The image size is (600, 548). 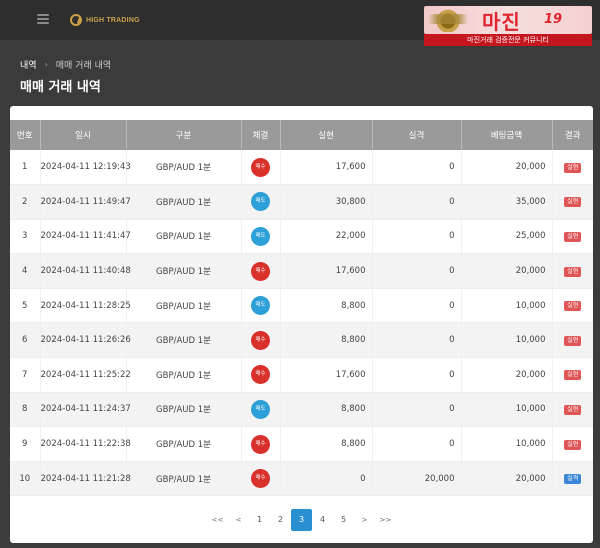 I want to click on column-header: 실격, so click(x=417, y=135).